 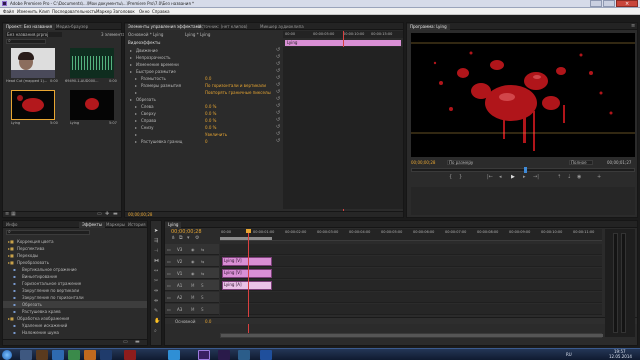 What do you see at coordinates (107, 214) in the screenshot?
I see `new-item-icon: ✚` at bounding box center [107, 214].